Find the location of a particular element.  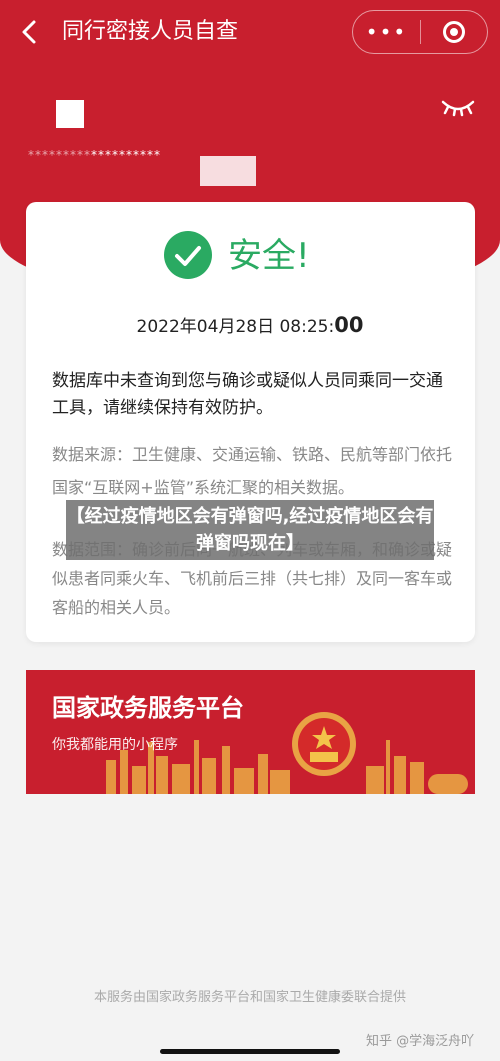

close-circle-icon is located at coordinates (453, 32).